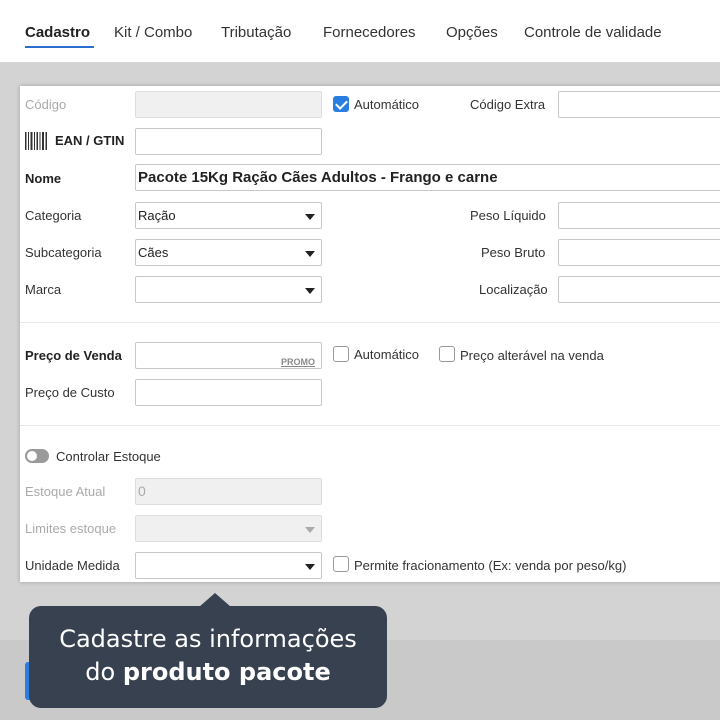 Image resolution: width=720 pixels, height=720 pixels. Describe the element at coordinates (387, 354) in the screenshot. I see `automatico-preco-label: Automático` at that location.